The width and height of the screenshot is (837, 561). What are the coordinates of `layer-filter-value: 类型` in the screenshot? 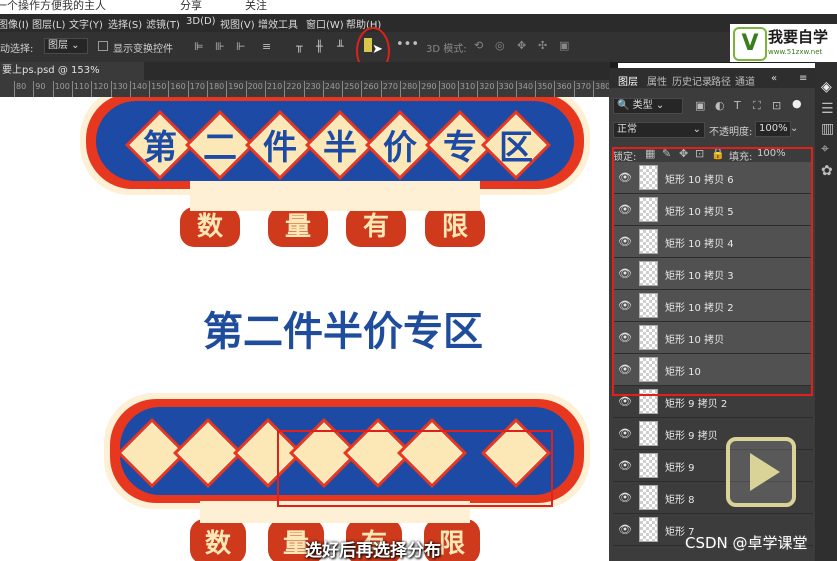 It's located at (642, 105).